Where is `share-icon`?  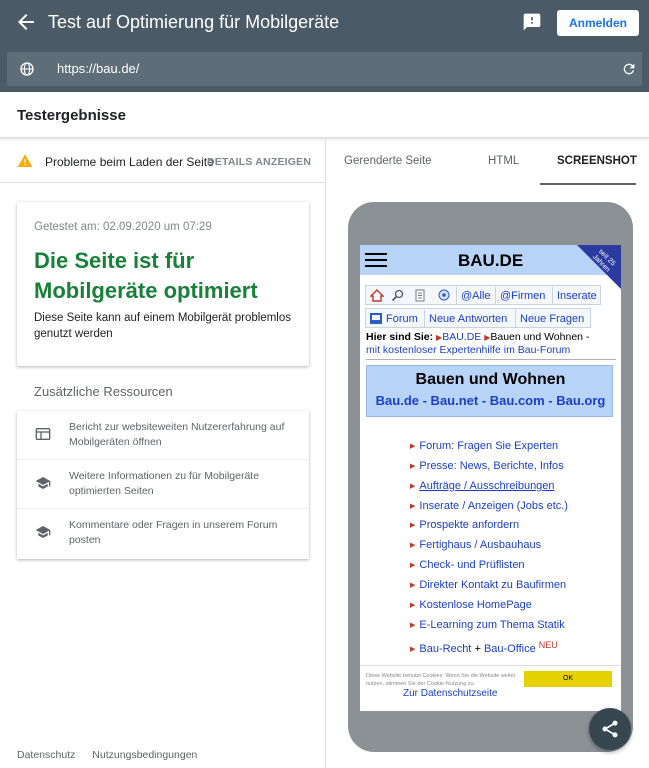
share-icon is located at coordinates (610, 729).